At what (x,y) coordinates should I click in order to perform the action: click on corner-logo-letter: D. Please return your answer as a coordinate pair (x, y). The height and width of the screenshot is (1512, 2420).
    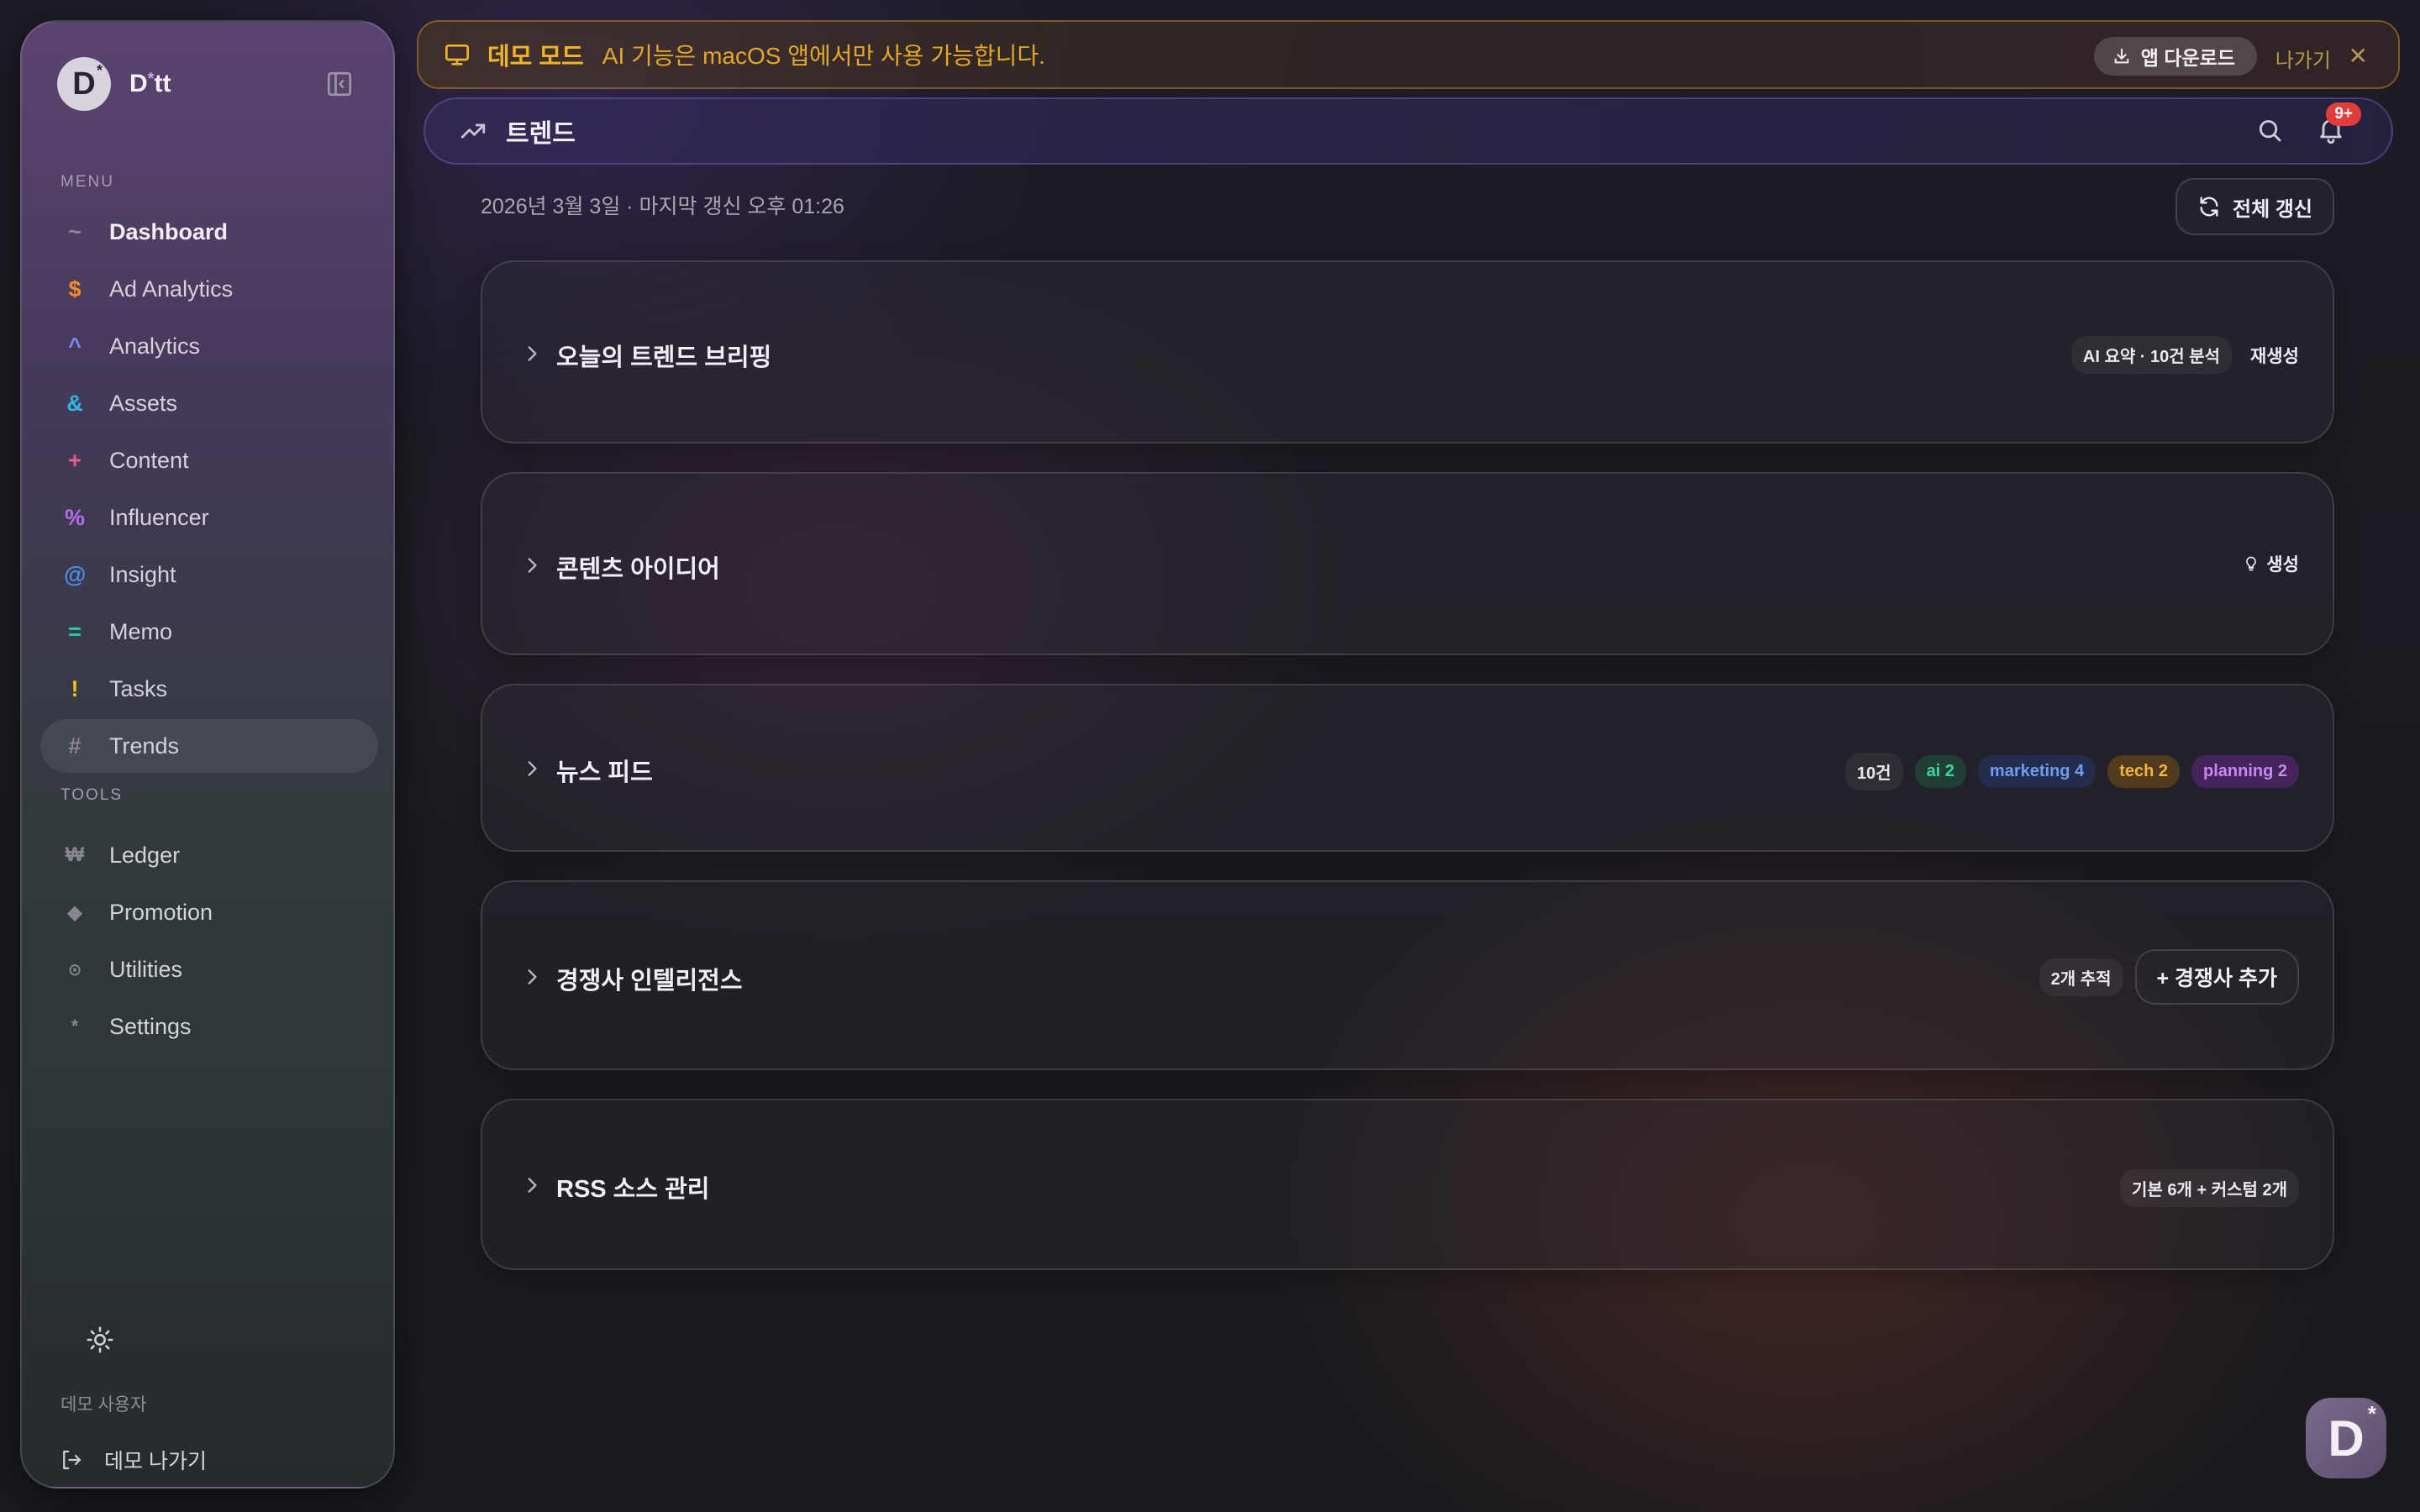
    Looking at the image, I should click on (2346, 1438).